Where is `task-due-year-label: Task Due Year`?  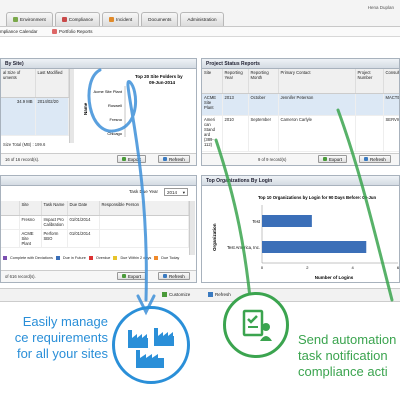
task-due-year-label: Task Due Year is located at coordinates (144, 191).